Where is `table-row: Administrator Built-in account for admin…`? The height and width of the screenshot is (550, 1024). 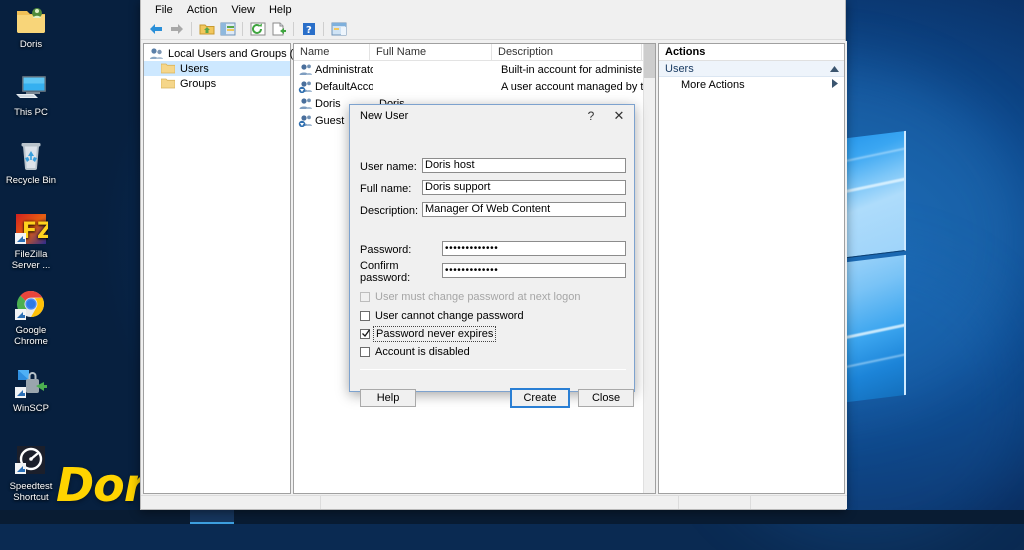
table-row: Administrator Built-in account for admin… is located at coordinates (474, 69).